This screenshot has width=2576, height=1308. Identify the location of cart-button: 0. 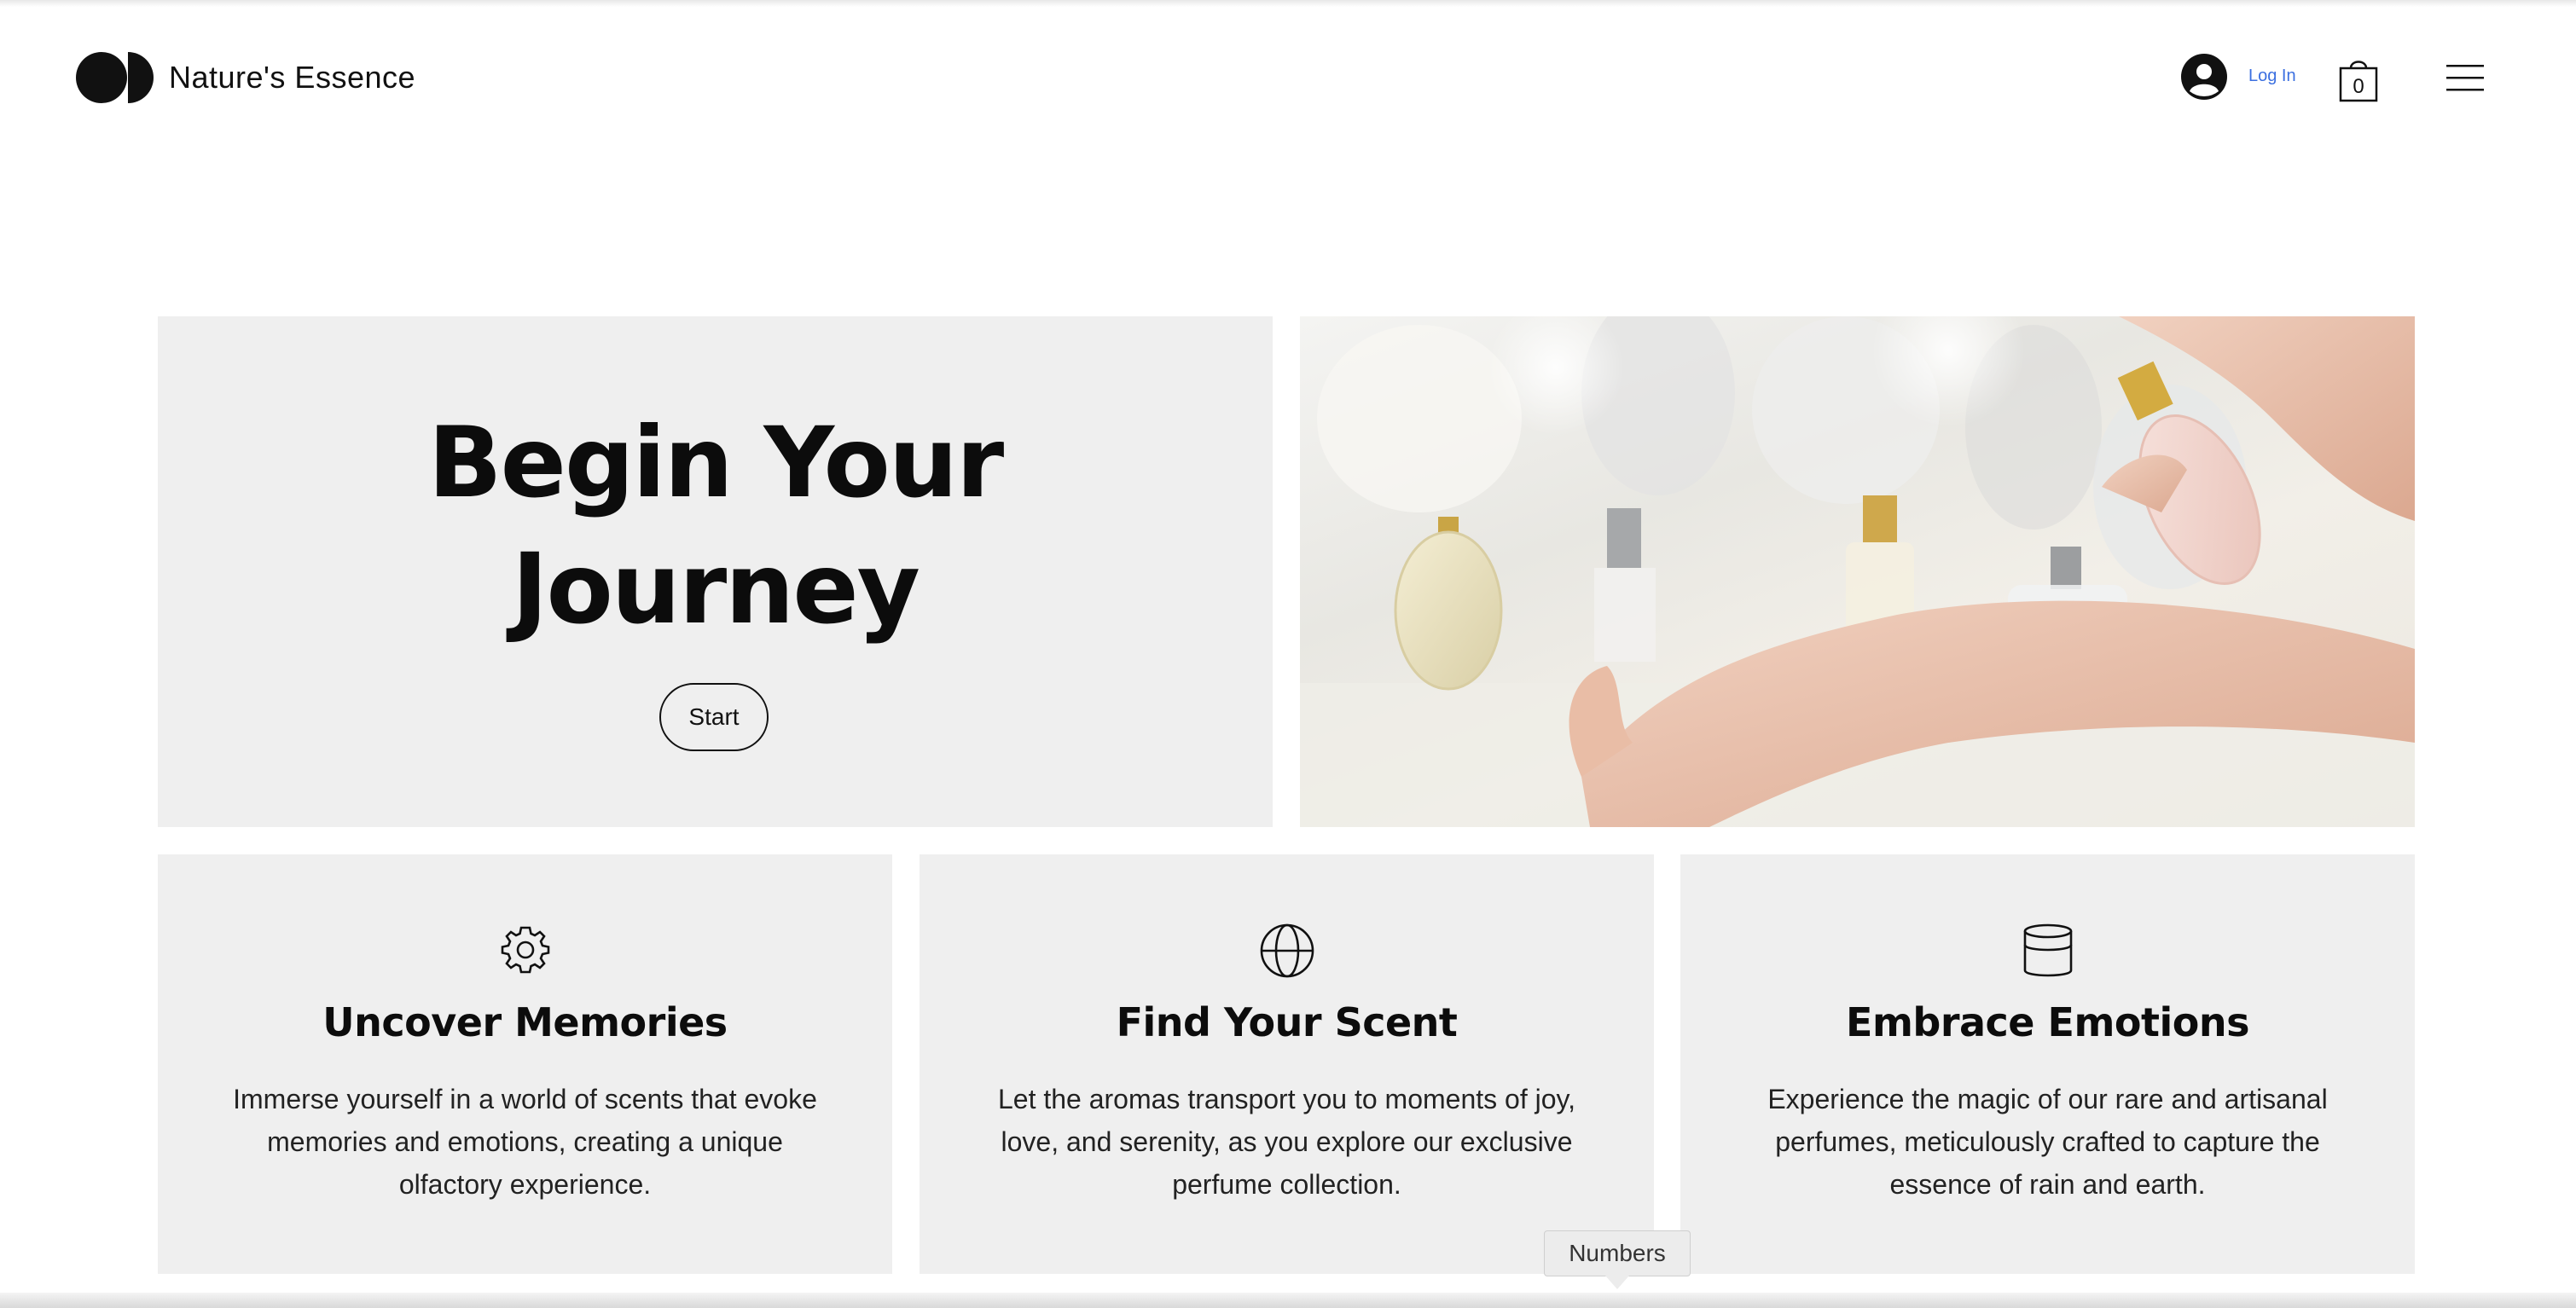
(2358, 78).